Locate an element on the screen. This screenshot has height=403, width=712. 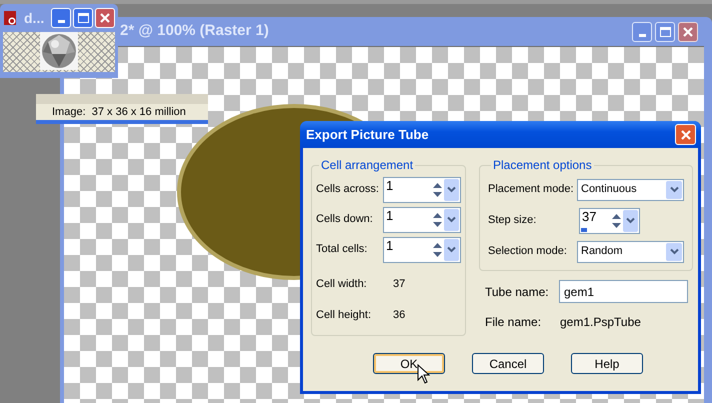
dialog-title: Export Picture Tube is located at coordinates (367, 135).